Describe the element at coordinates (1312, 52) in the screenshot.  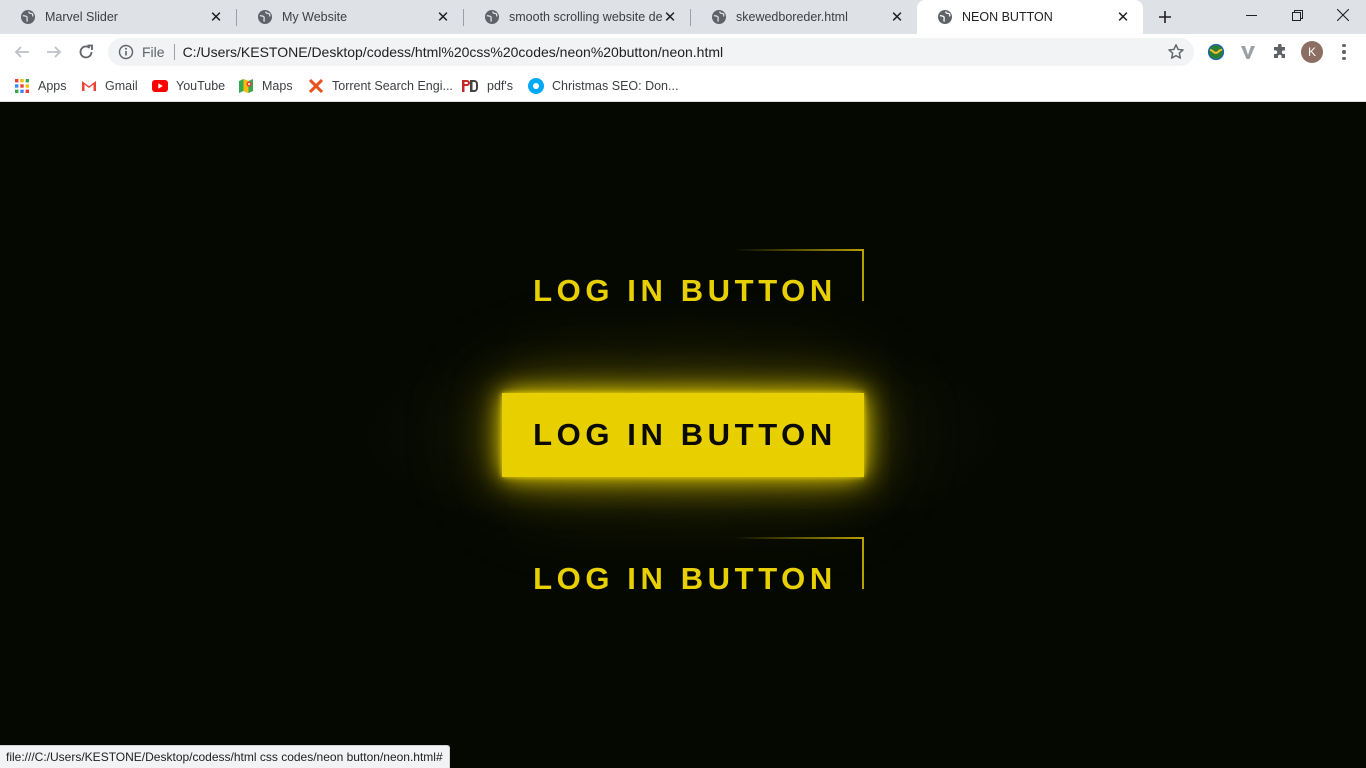
I see `profile-avatar: K` at that location.